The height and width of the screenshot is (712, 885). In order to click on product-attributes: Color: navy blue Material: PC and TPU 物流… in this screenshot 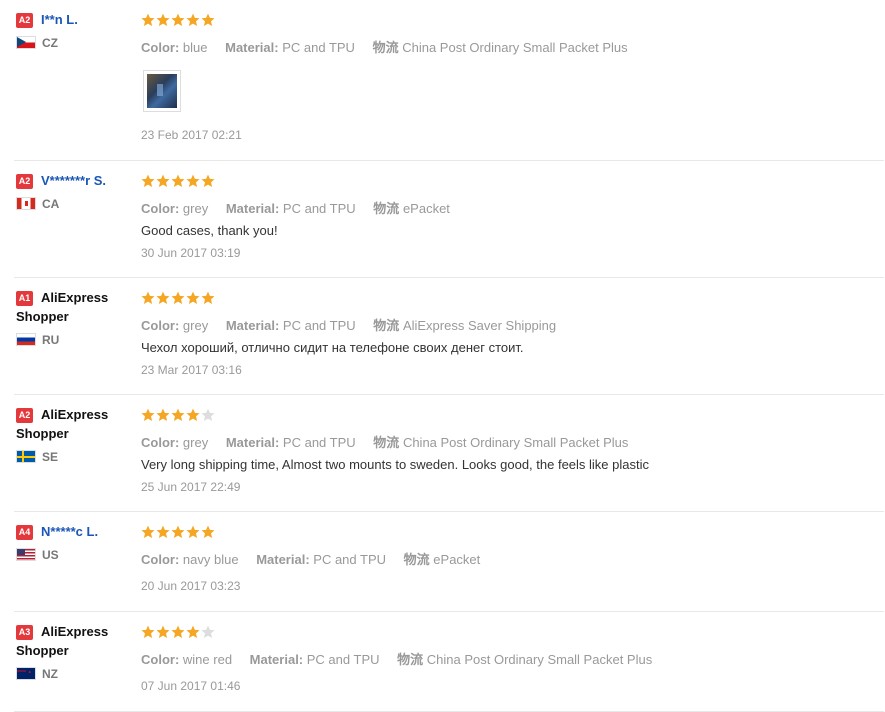, I will do `click(311, 559)`.